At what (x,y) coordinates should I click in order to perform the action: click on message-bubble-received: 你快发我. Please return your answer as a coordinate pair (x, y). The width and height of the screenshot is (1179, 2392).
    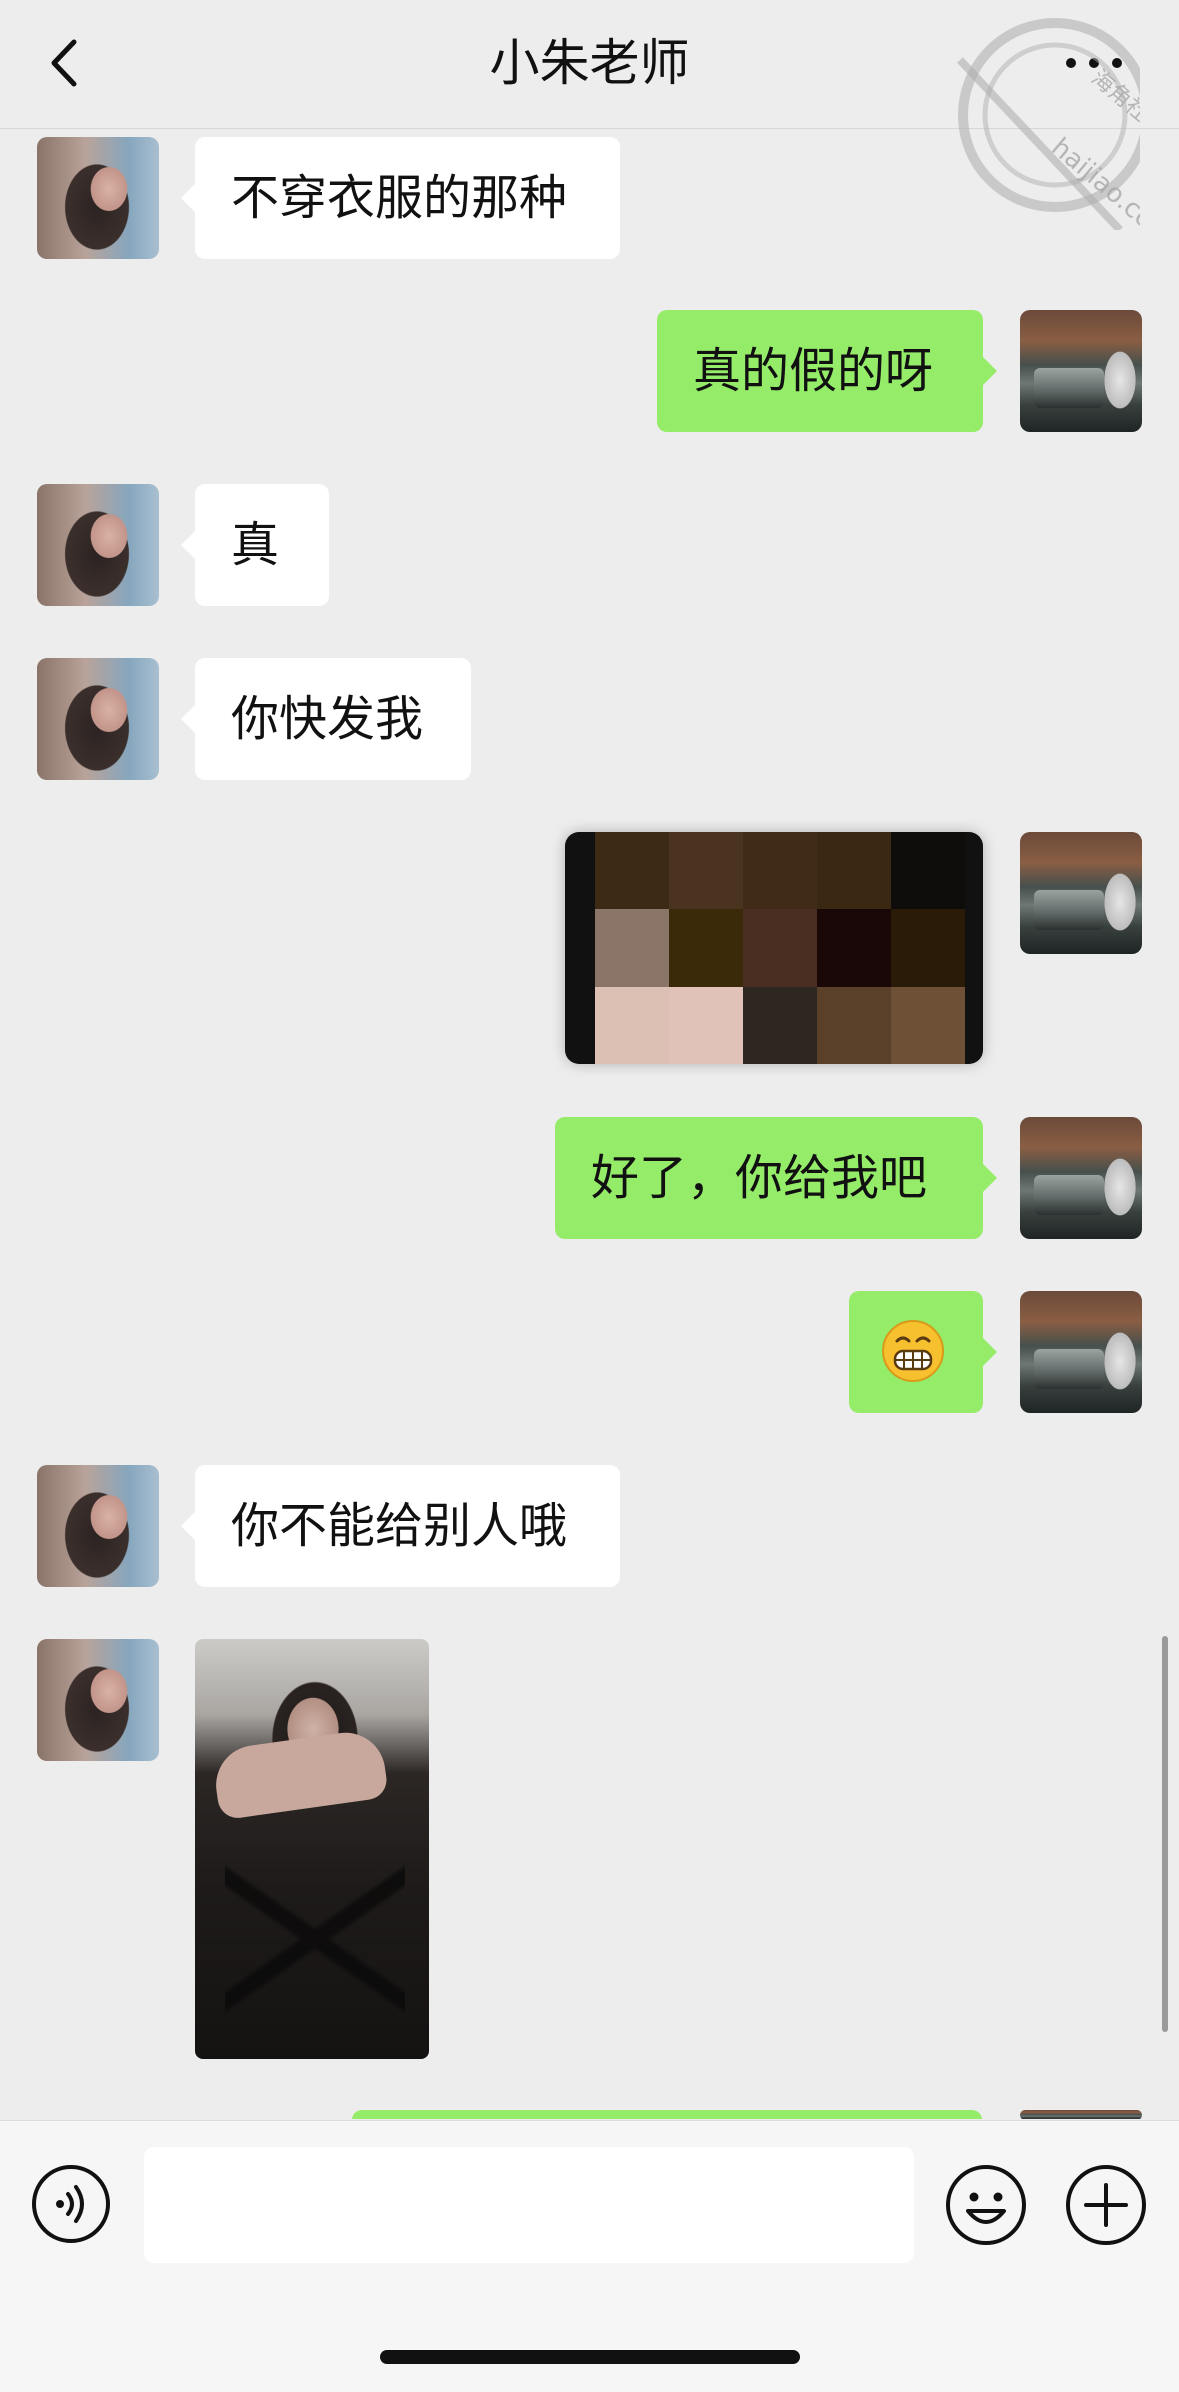
    Looking at the image, I should click on (326, 719).